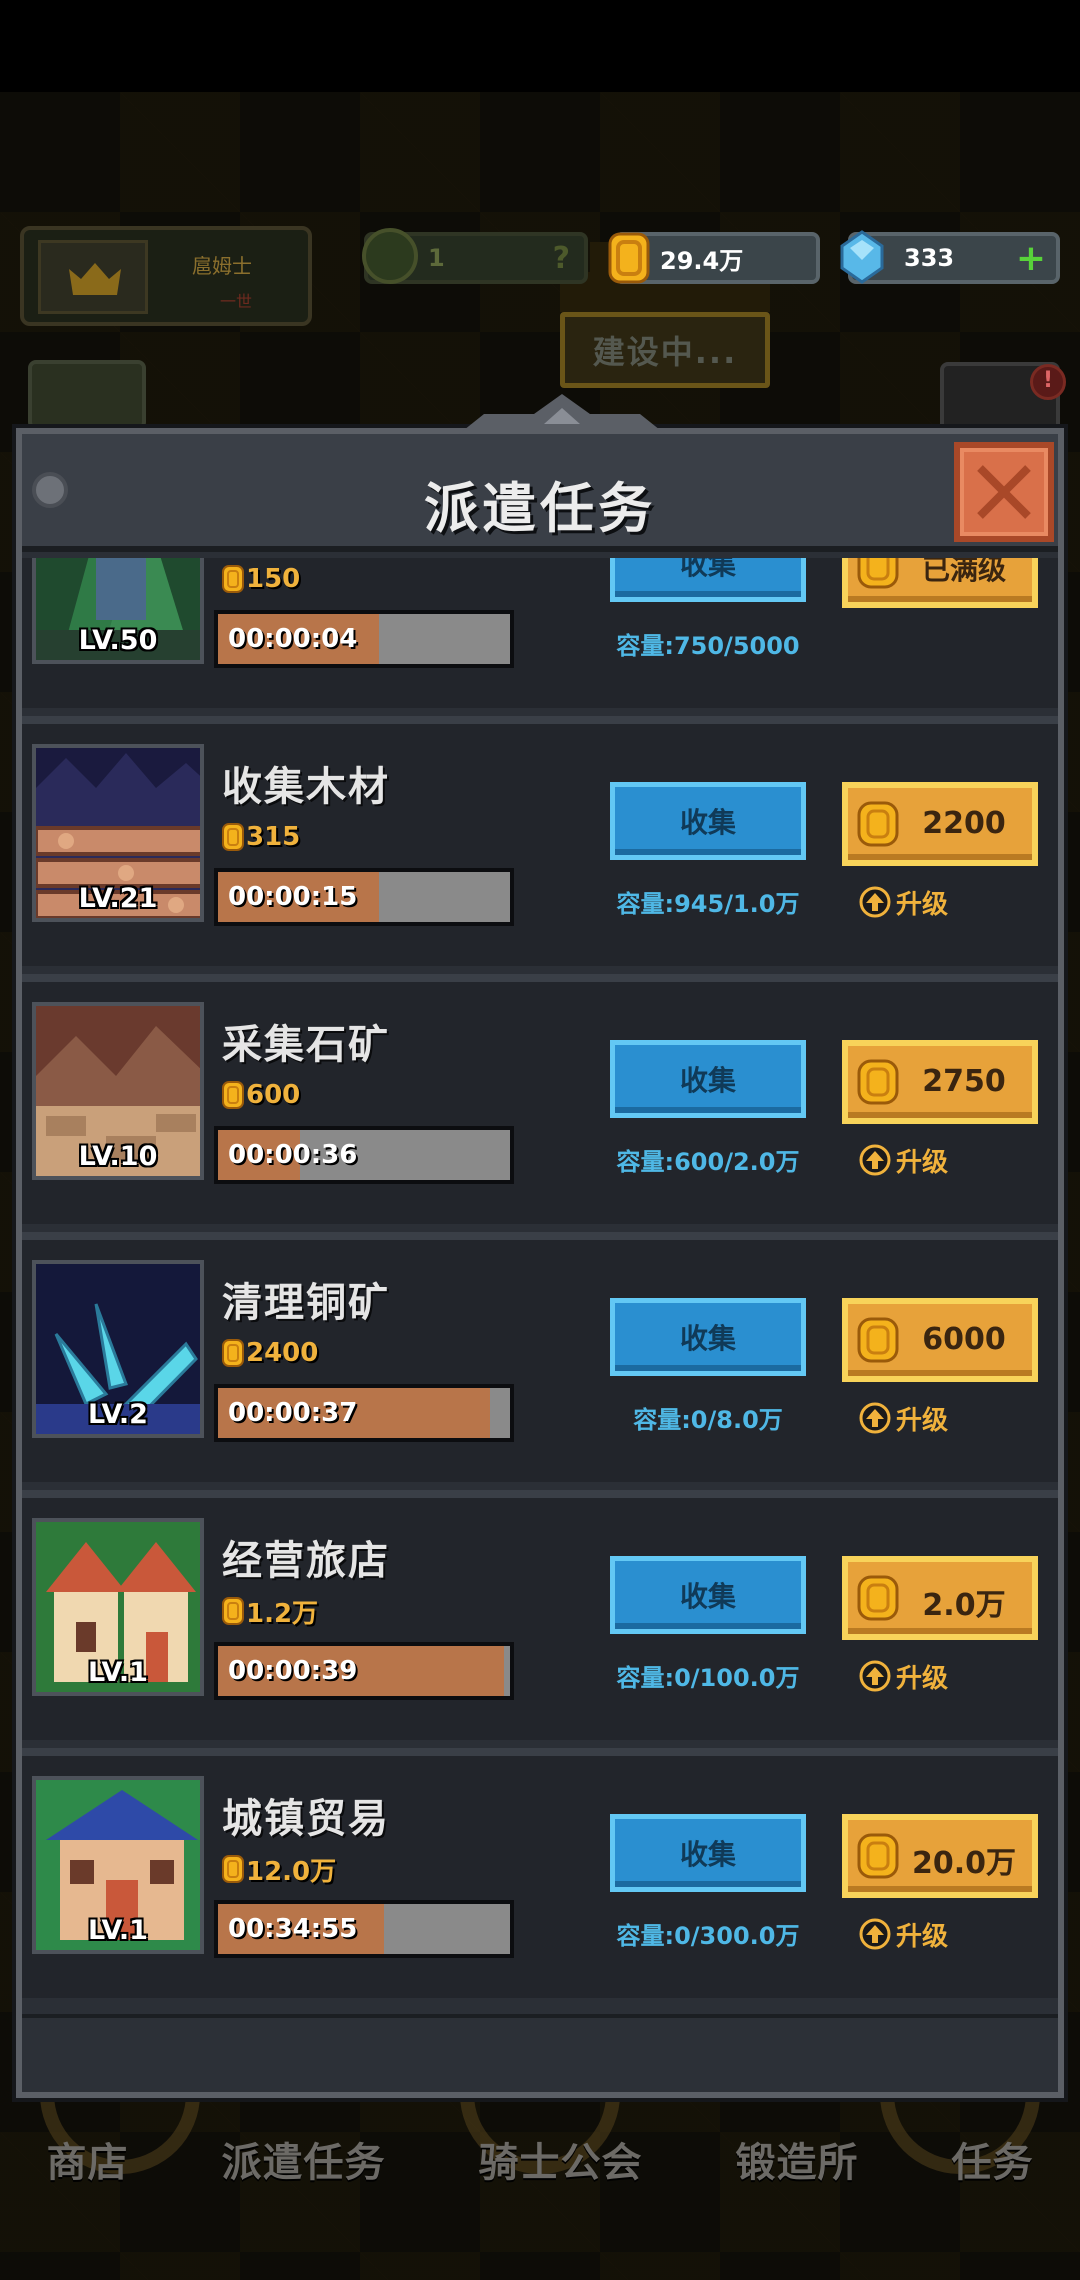 This screenshot has width=1080, height=2280. Describe the element at coordinates (118, 1156) in the screenshot. I see `task-level: LV.10` at that location.